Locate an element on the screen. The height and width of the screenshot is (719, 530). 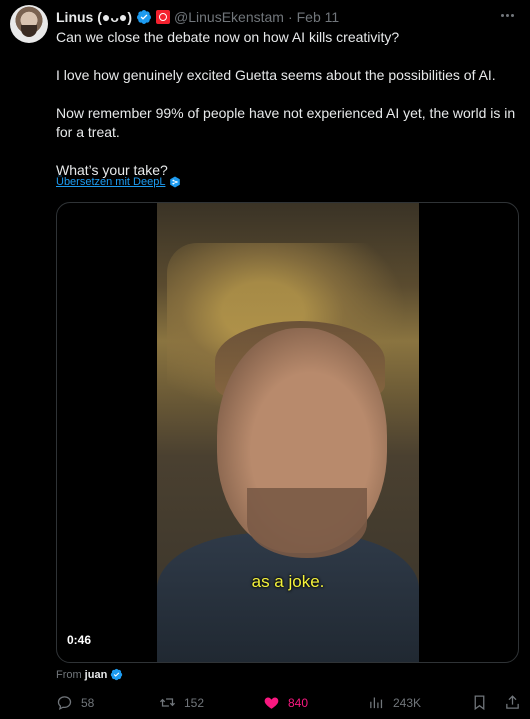
avatar-beard is located at coordinates (29, 31).